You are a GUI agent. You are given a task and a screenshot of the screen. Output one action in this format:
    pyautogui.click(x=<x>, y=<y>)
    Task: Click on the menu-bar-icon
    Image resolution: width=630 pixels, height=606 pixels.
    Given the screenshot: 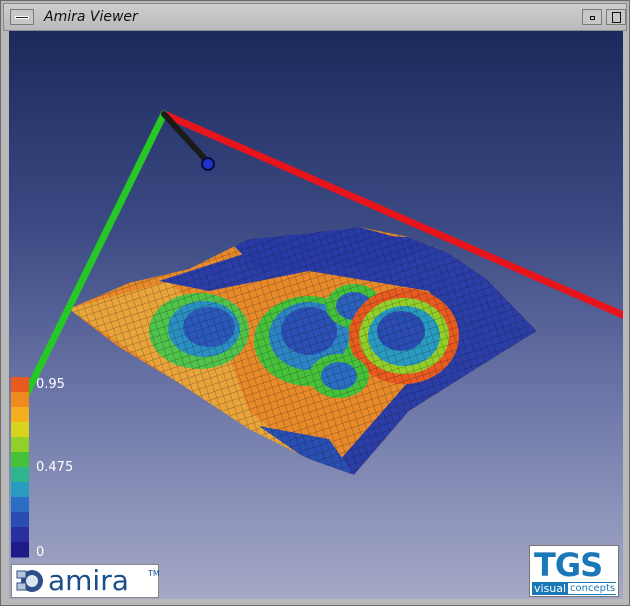 What is the action you would take?
    pyautogui.click(x=22, y=17)
    